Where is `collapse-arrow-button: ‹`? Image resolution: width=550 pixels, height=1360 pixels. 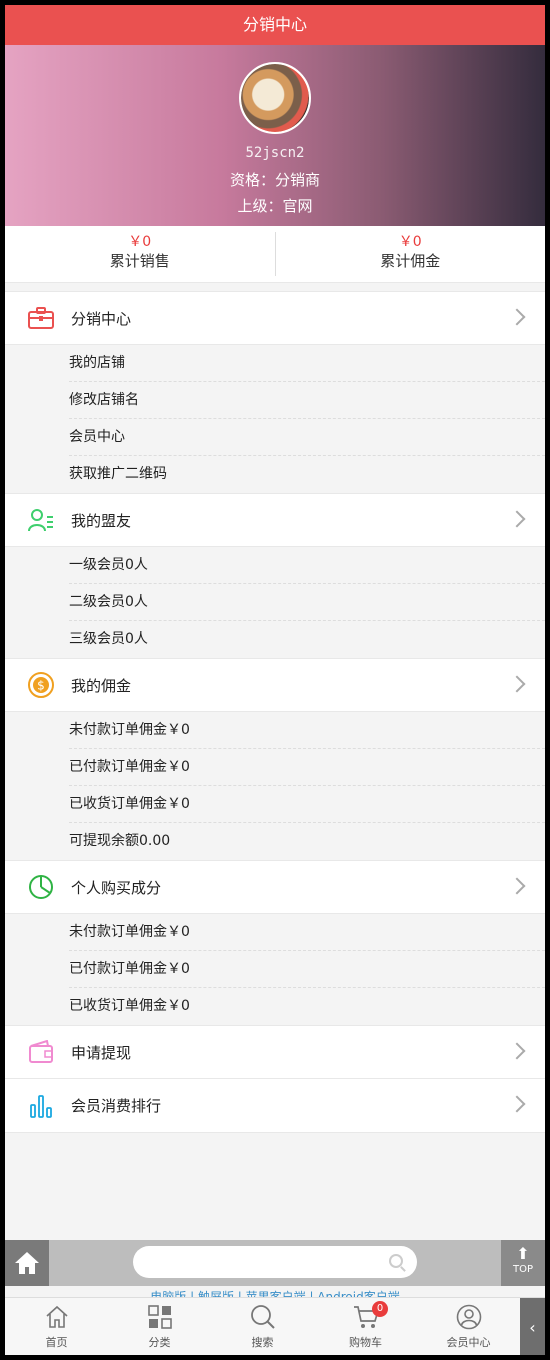 collapse-arrow-button: ‹ is located at coordinates (532, 1326).